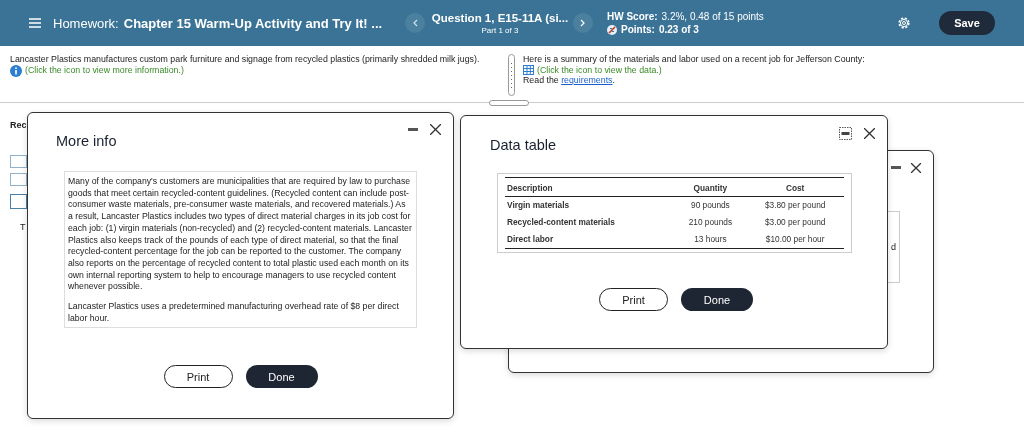 This screenshot has width=1024, height=434. Describe the element at coordinates (795, 187) in the screenshot. I see `column-header: Cost` at that location.